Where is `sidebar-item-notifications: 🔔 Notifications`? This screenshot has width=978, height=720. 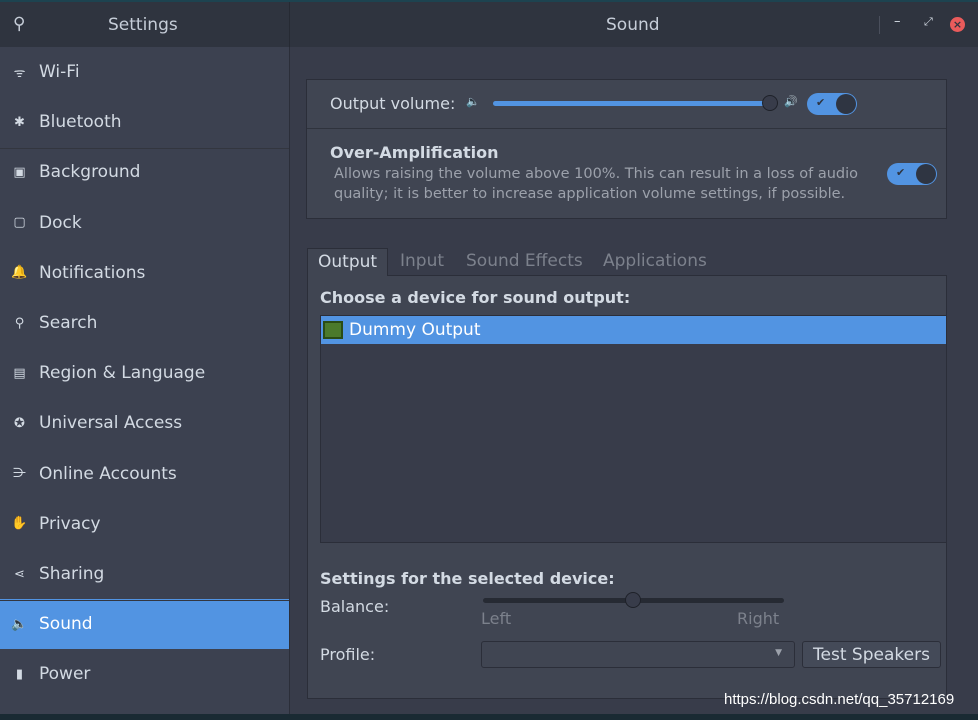 sidebar-item-notifications: 🔔 Notifications is located at coordinates (144, 273).